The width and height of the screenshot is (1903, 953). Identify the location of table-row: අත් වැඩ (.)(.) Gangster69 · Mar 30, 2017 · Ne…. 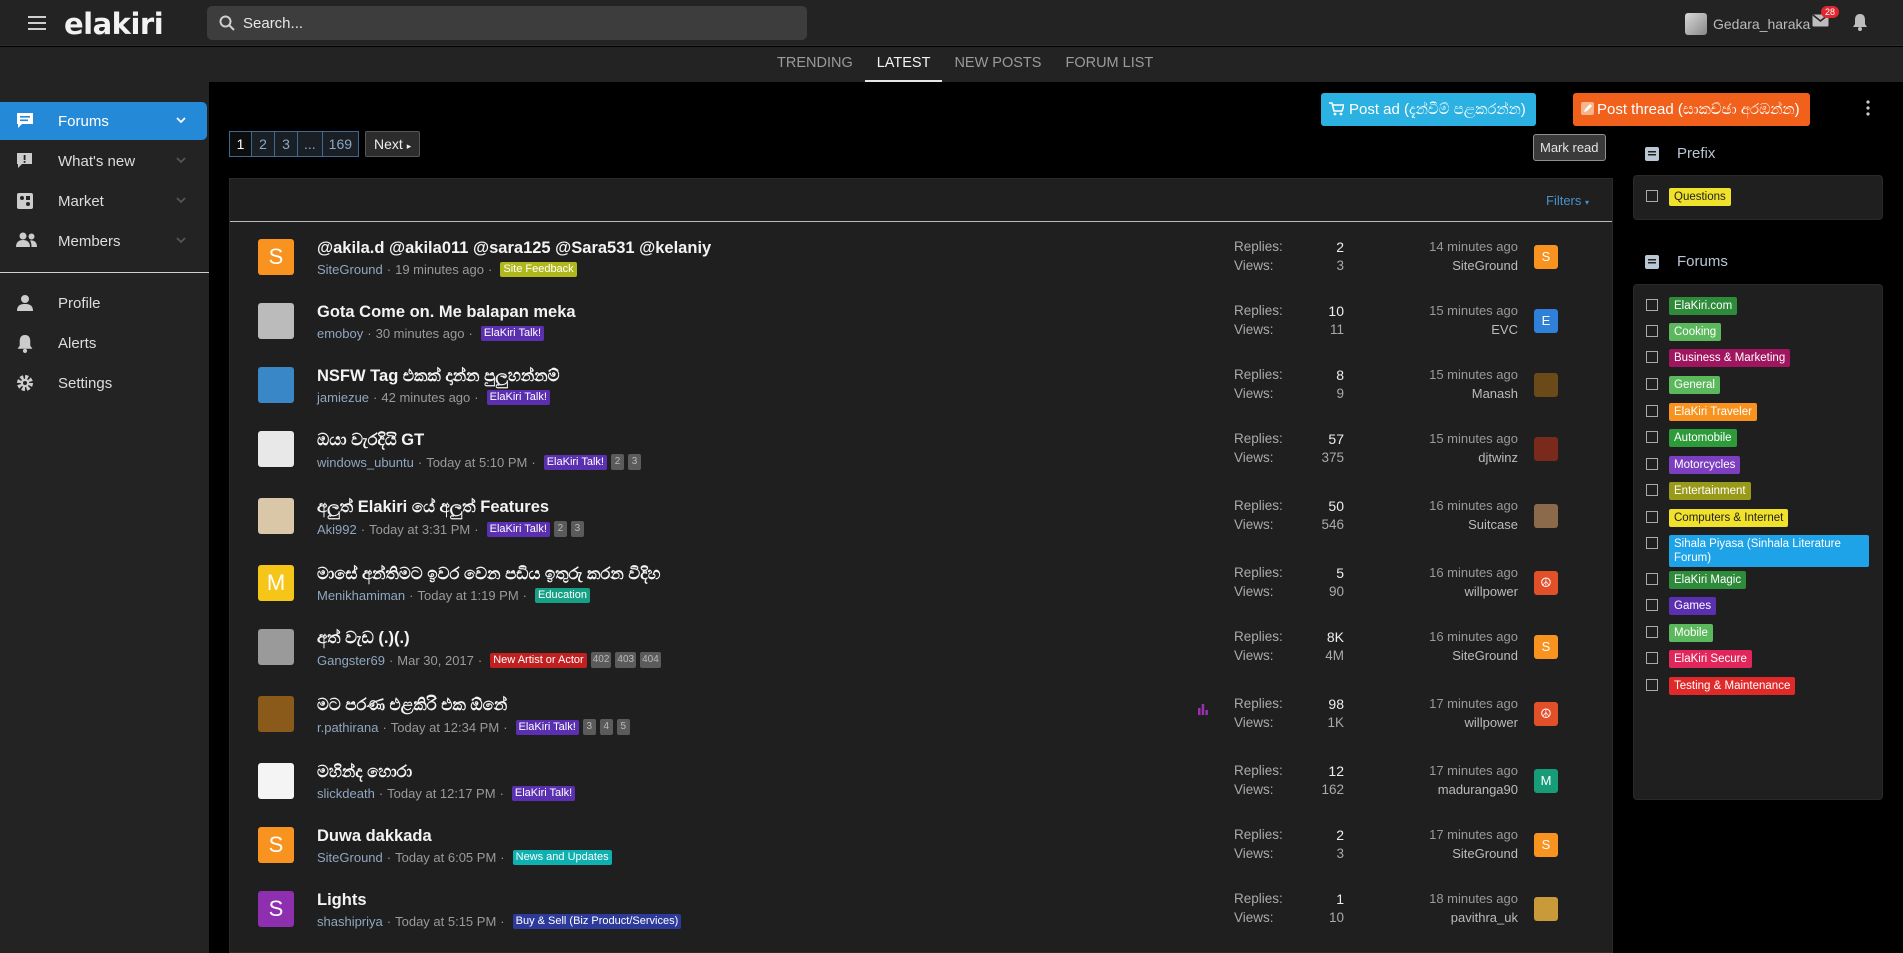
(921, 651).